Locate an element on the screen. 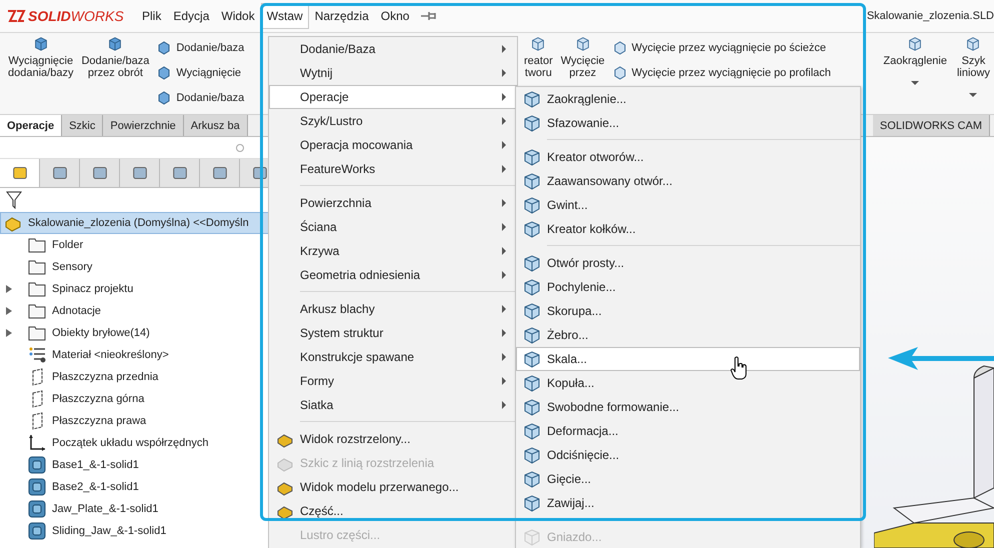 Image resolution: width=994 pixels, height=548 pixels. tree-item: Materiał <nieokreślony> is located at coordinates (110, 355).